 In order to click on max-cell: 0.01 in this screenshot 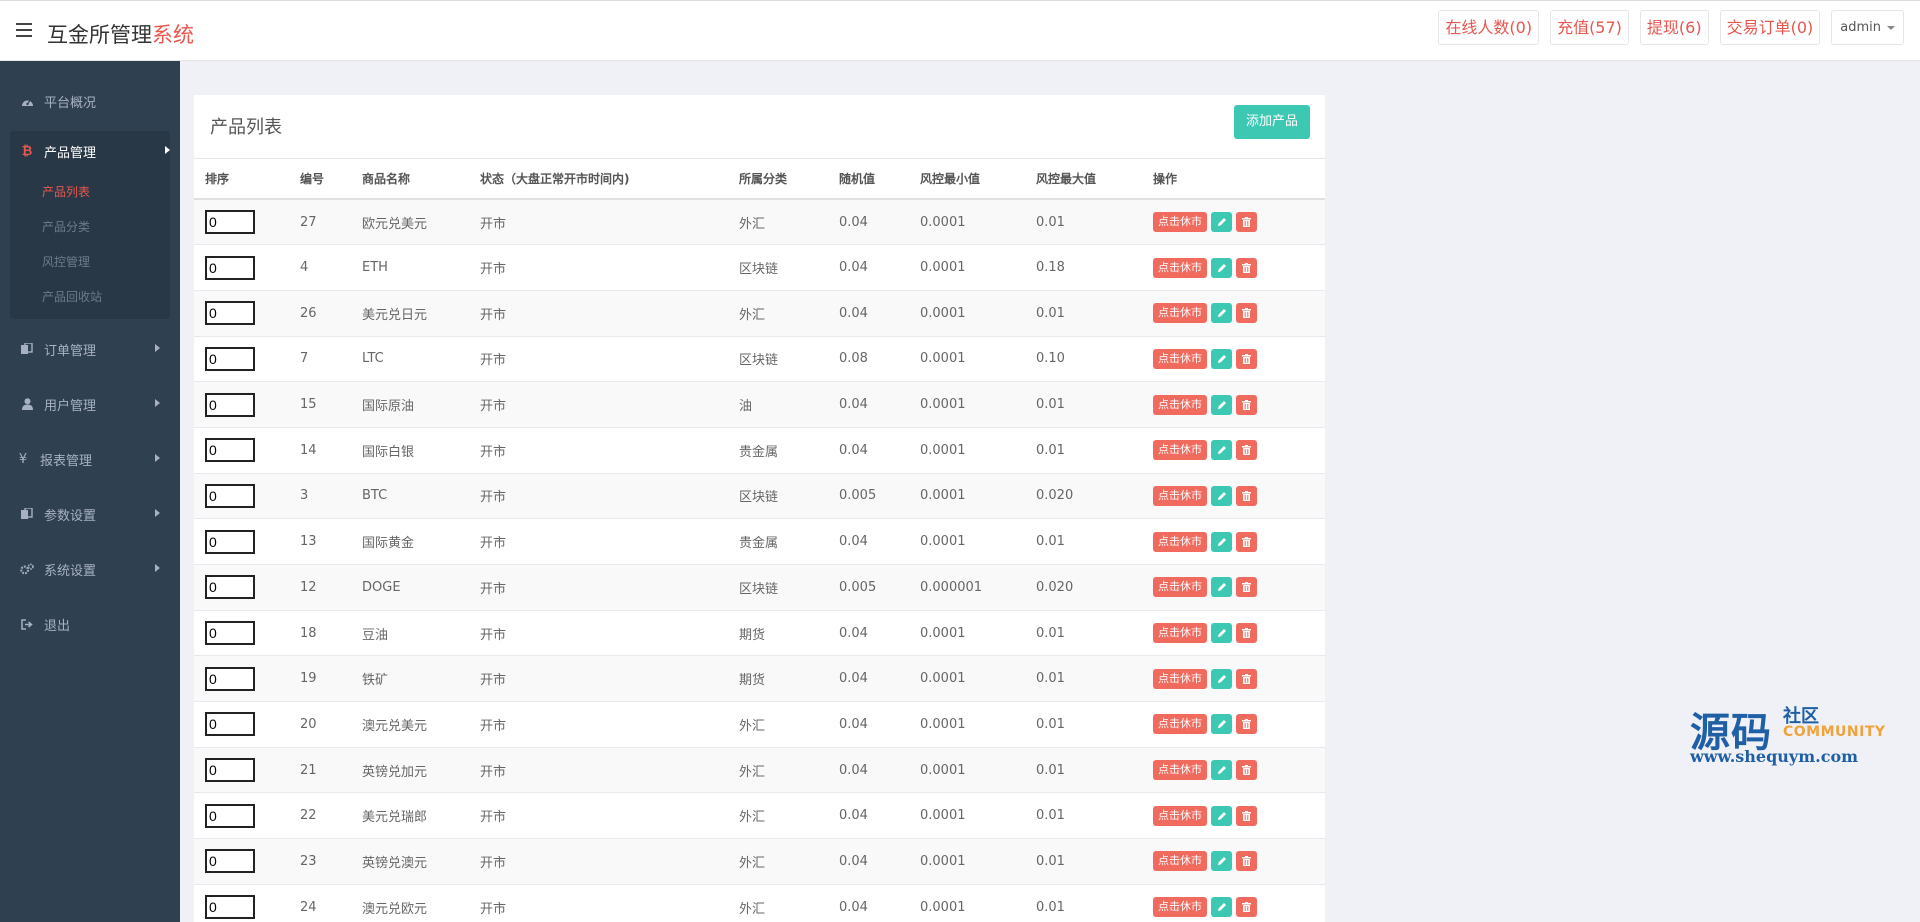, I will do `click(1083, 861)`.